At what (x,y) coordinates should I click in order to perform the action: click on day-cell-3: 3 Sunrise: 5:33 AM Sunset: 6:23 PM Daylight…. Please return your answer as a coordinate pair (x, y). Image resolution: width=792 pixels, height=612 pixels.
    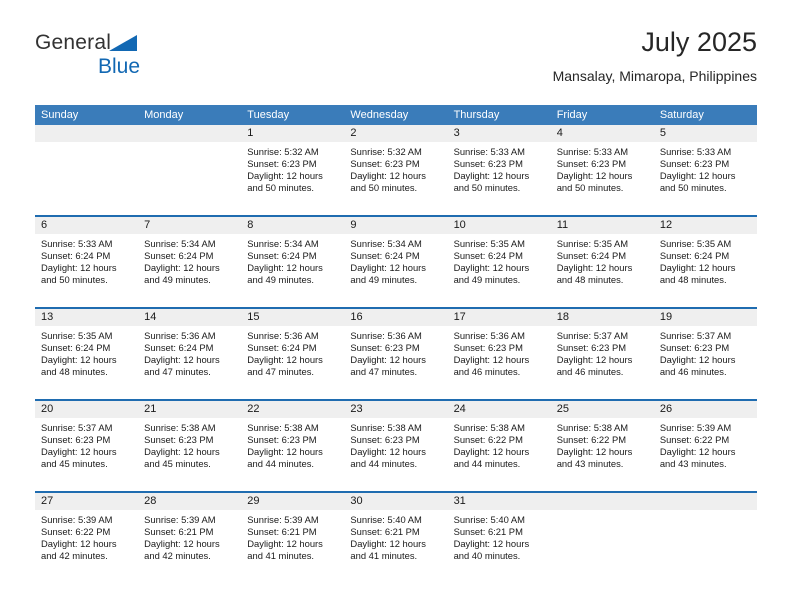
    Looking at the image, I should click on (499, 170).